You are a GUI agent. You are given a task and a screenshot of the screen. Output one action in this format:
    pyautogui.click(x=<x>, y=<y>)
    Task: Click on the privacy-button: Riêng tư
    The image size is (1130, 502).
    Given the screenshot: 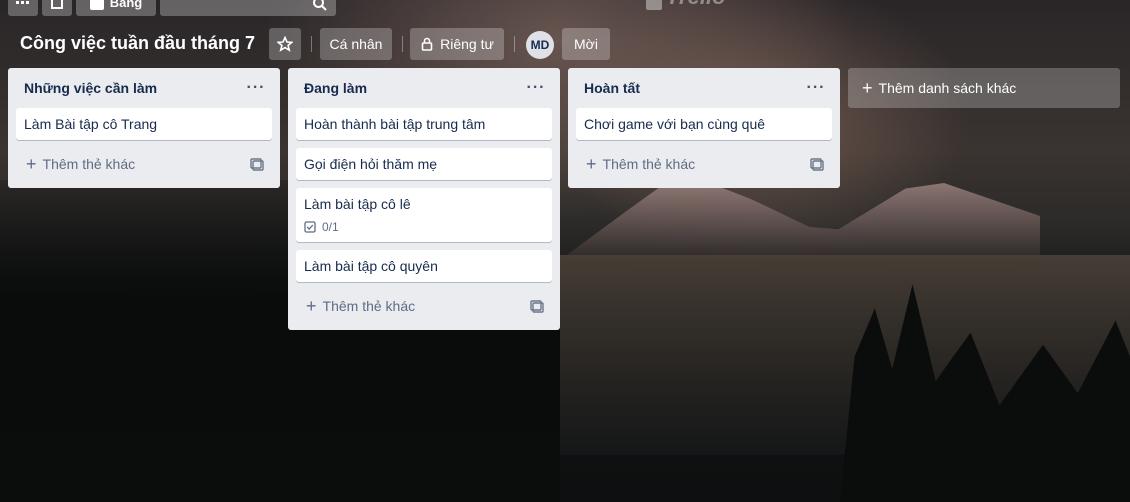 What is the action you would take?
    pyautogui.click(x=457, y=44)
    